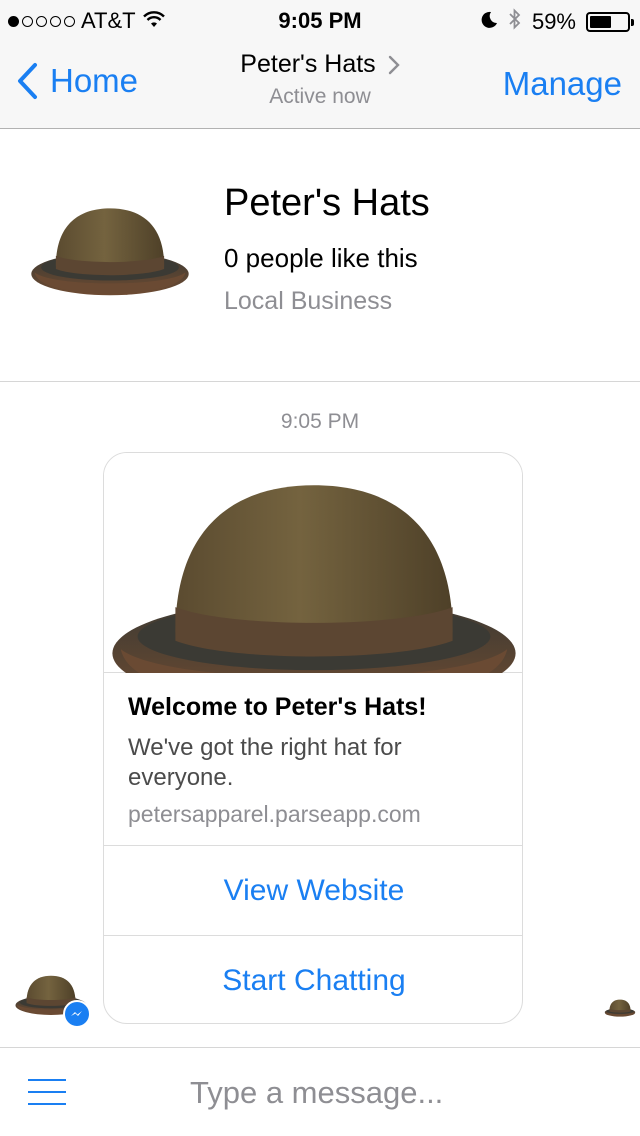 The width and height of the screenshot is (640, 1136). I want to click on card-url: petersapparel.parseapp.com, so click(274, 814).